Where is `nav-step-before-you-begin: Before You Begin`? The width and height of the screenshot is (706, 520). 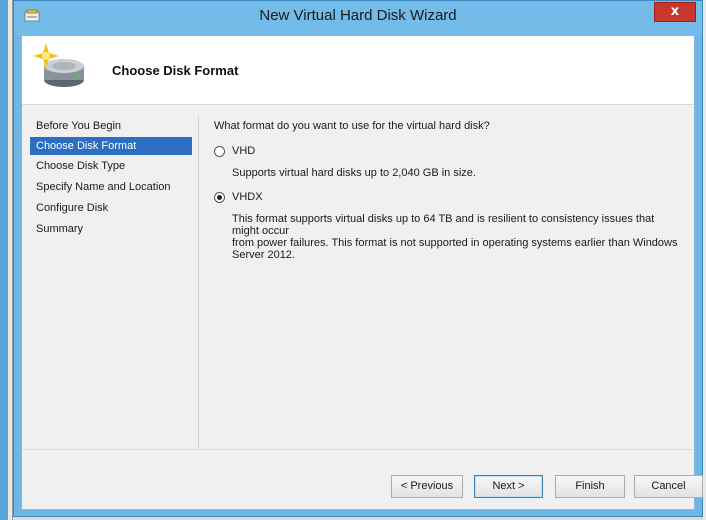 nav-step-before-you-begin: Before You Begin is located at coordinates (111, 126).